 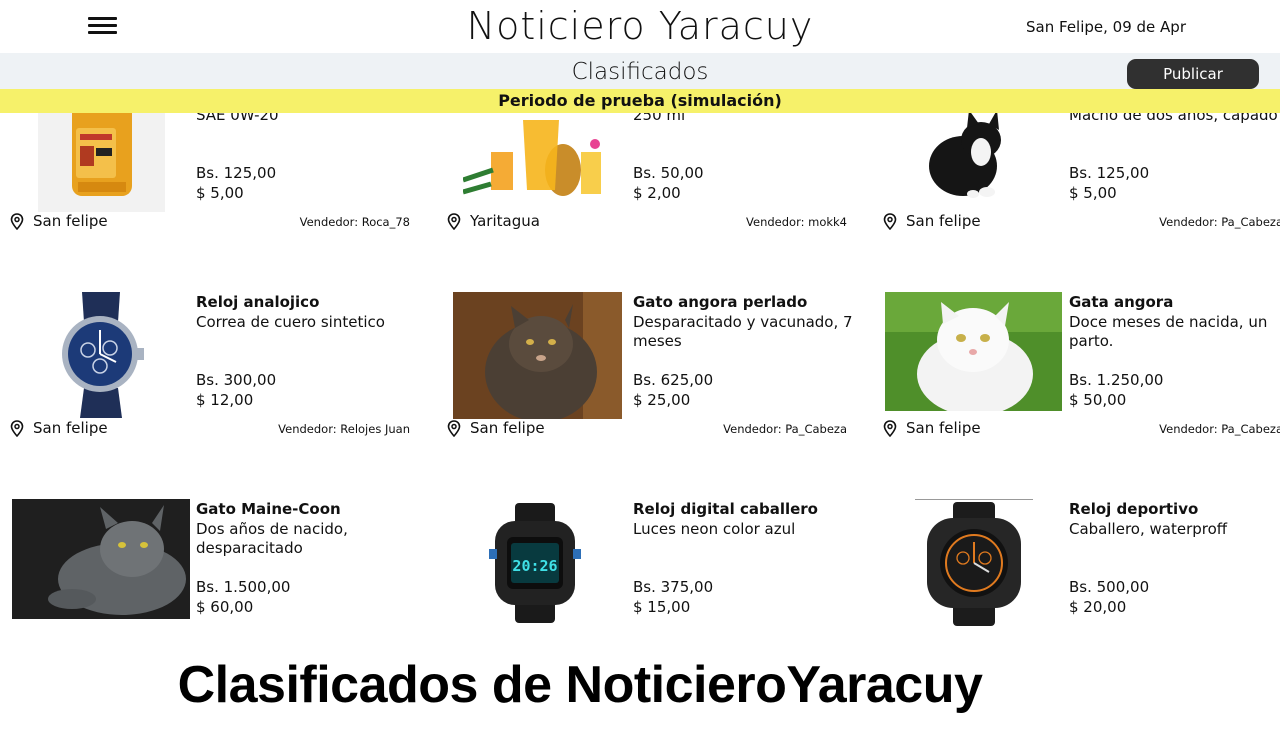 I want to click on price-bolivares: Bs. 375,00, so click(x=673, y=587).